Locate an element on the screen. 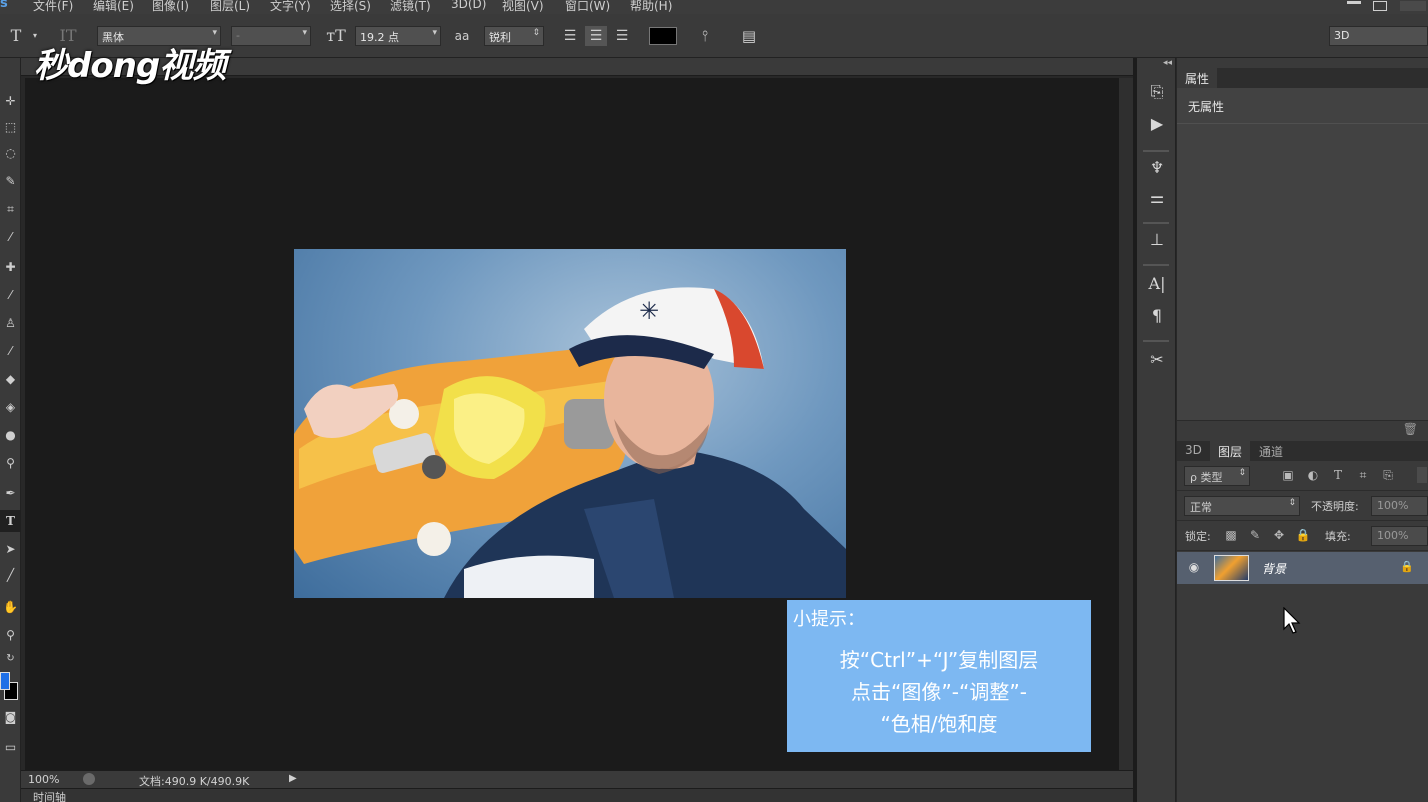  mouse-cursor-icon is located at coordinates (1292, 620).